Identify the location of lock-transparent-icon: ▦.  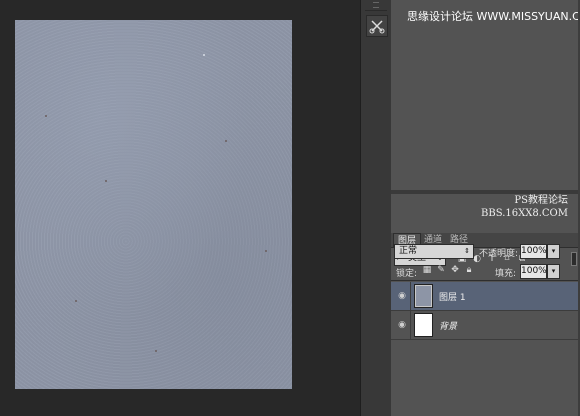
(427, 270).